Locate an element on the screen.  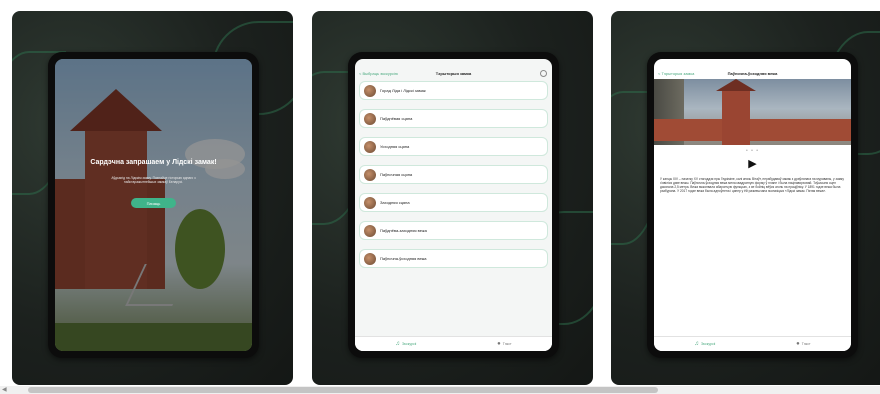
horizontal-scrollbar: ◀ is located at coordinates (440, 390).